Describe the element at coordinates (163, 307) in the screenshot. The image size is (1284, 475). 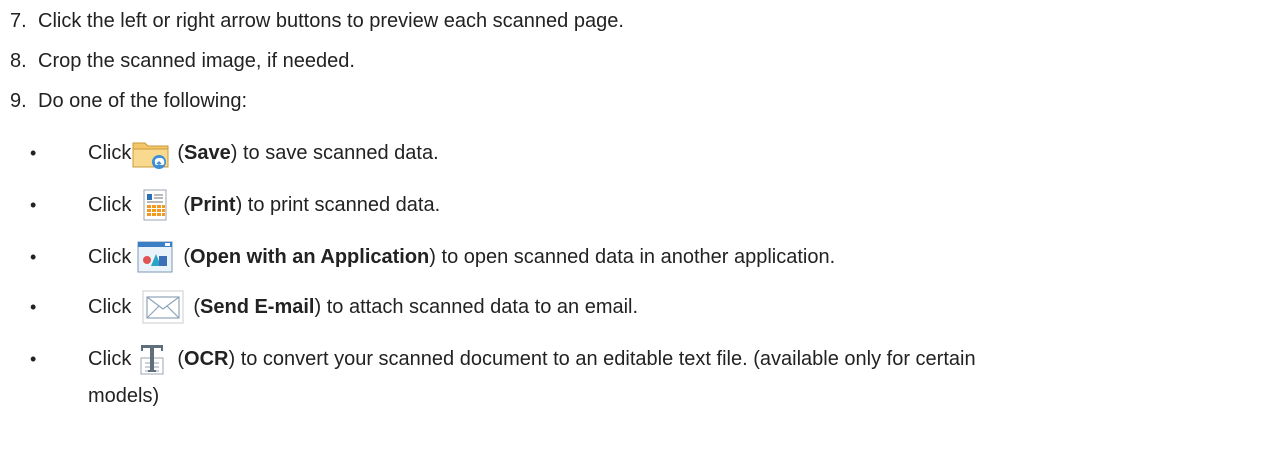
I see `email-envelope-icon` at that location.